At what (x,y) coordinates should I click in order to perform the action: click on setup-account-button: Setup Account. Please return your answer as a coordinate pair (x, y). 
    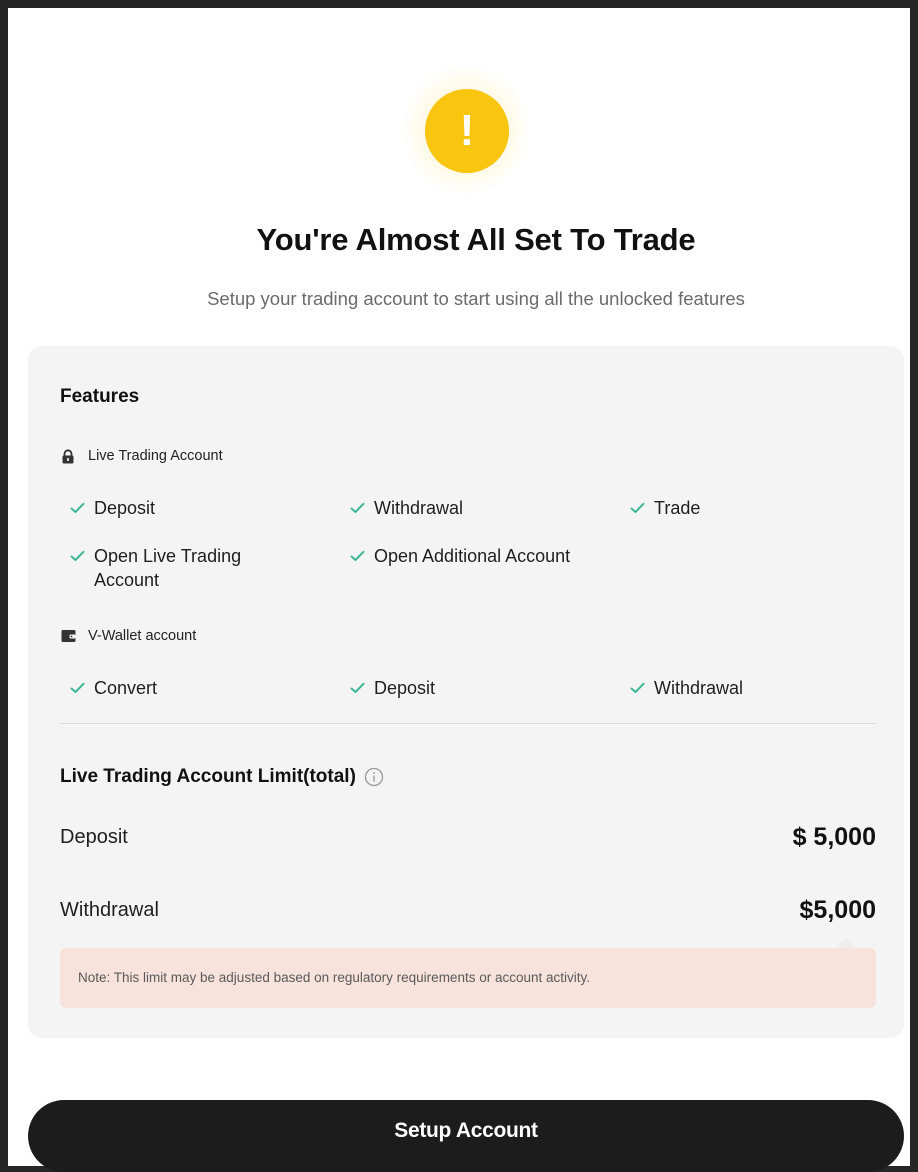
    Looking at the image, I should click on (466, 1136).